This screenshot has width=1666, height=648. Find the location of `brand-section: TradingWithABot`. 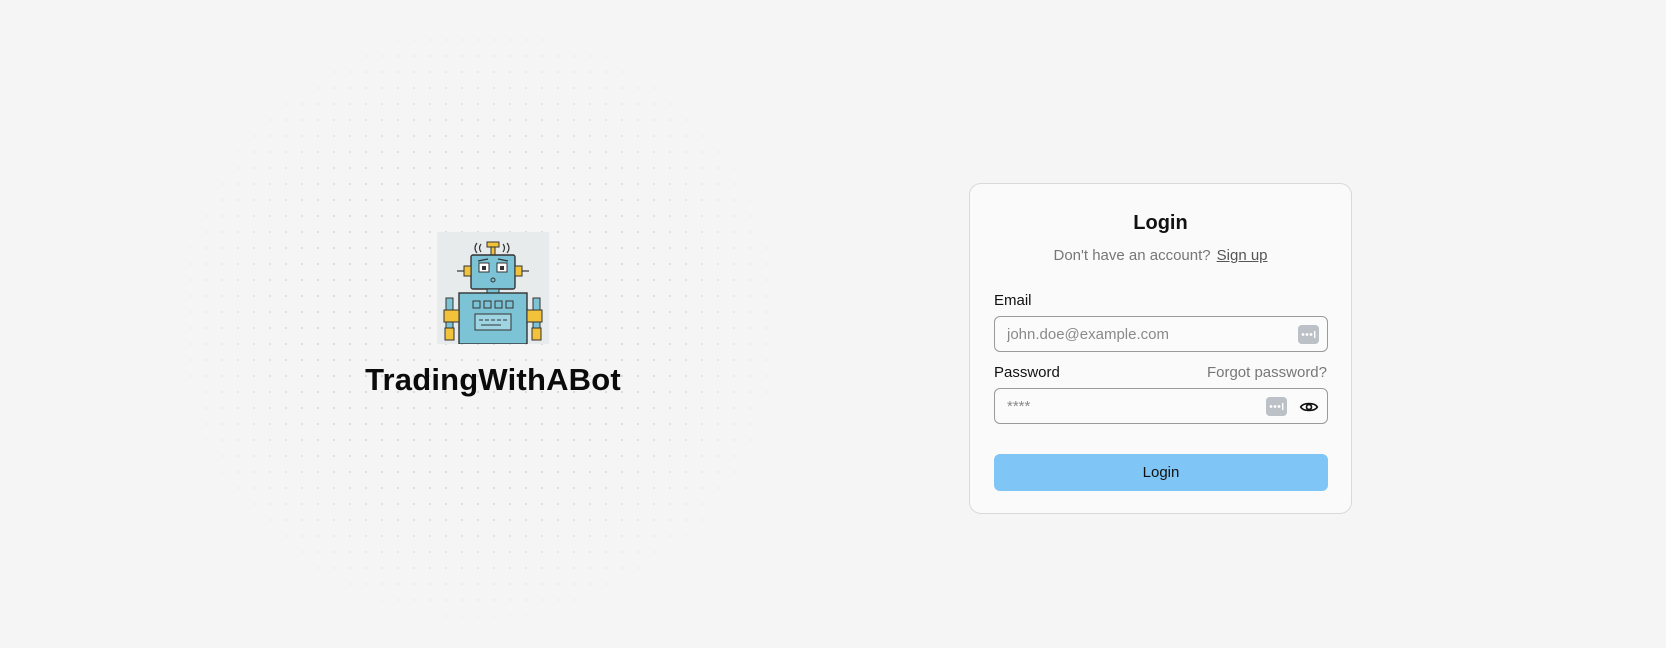

brand-section: TradingWithABot is located at coordinates (493, 315).